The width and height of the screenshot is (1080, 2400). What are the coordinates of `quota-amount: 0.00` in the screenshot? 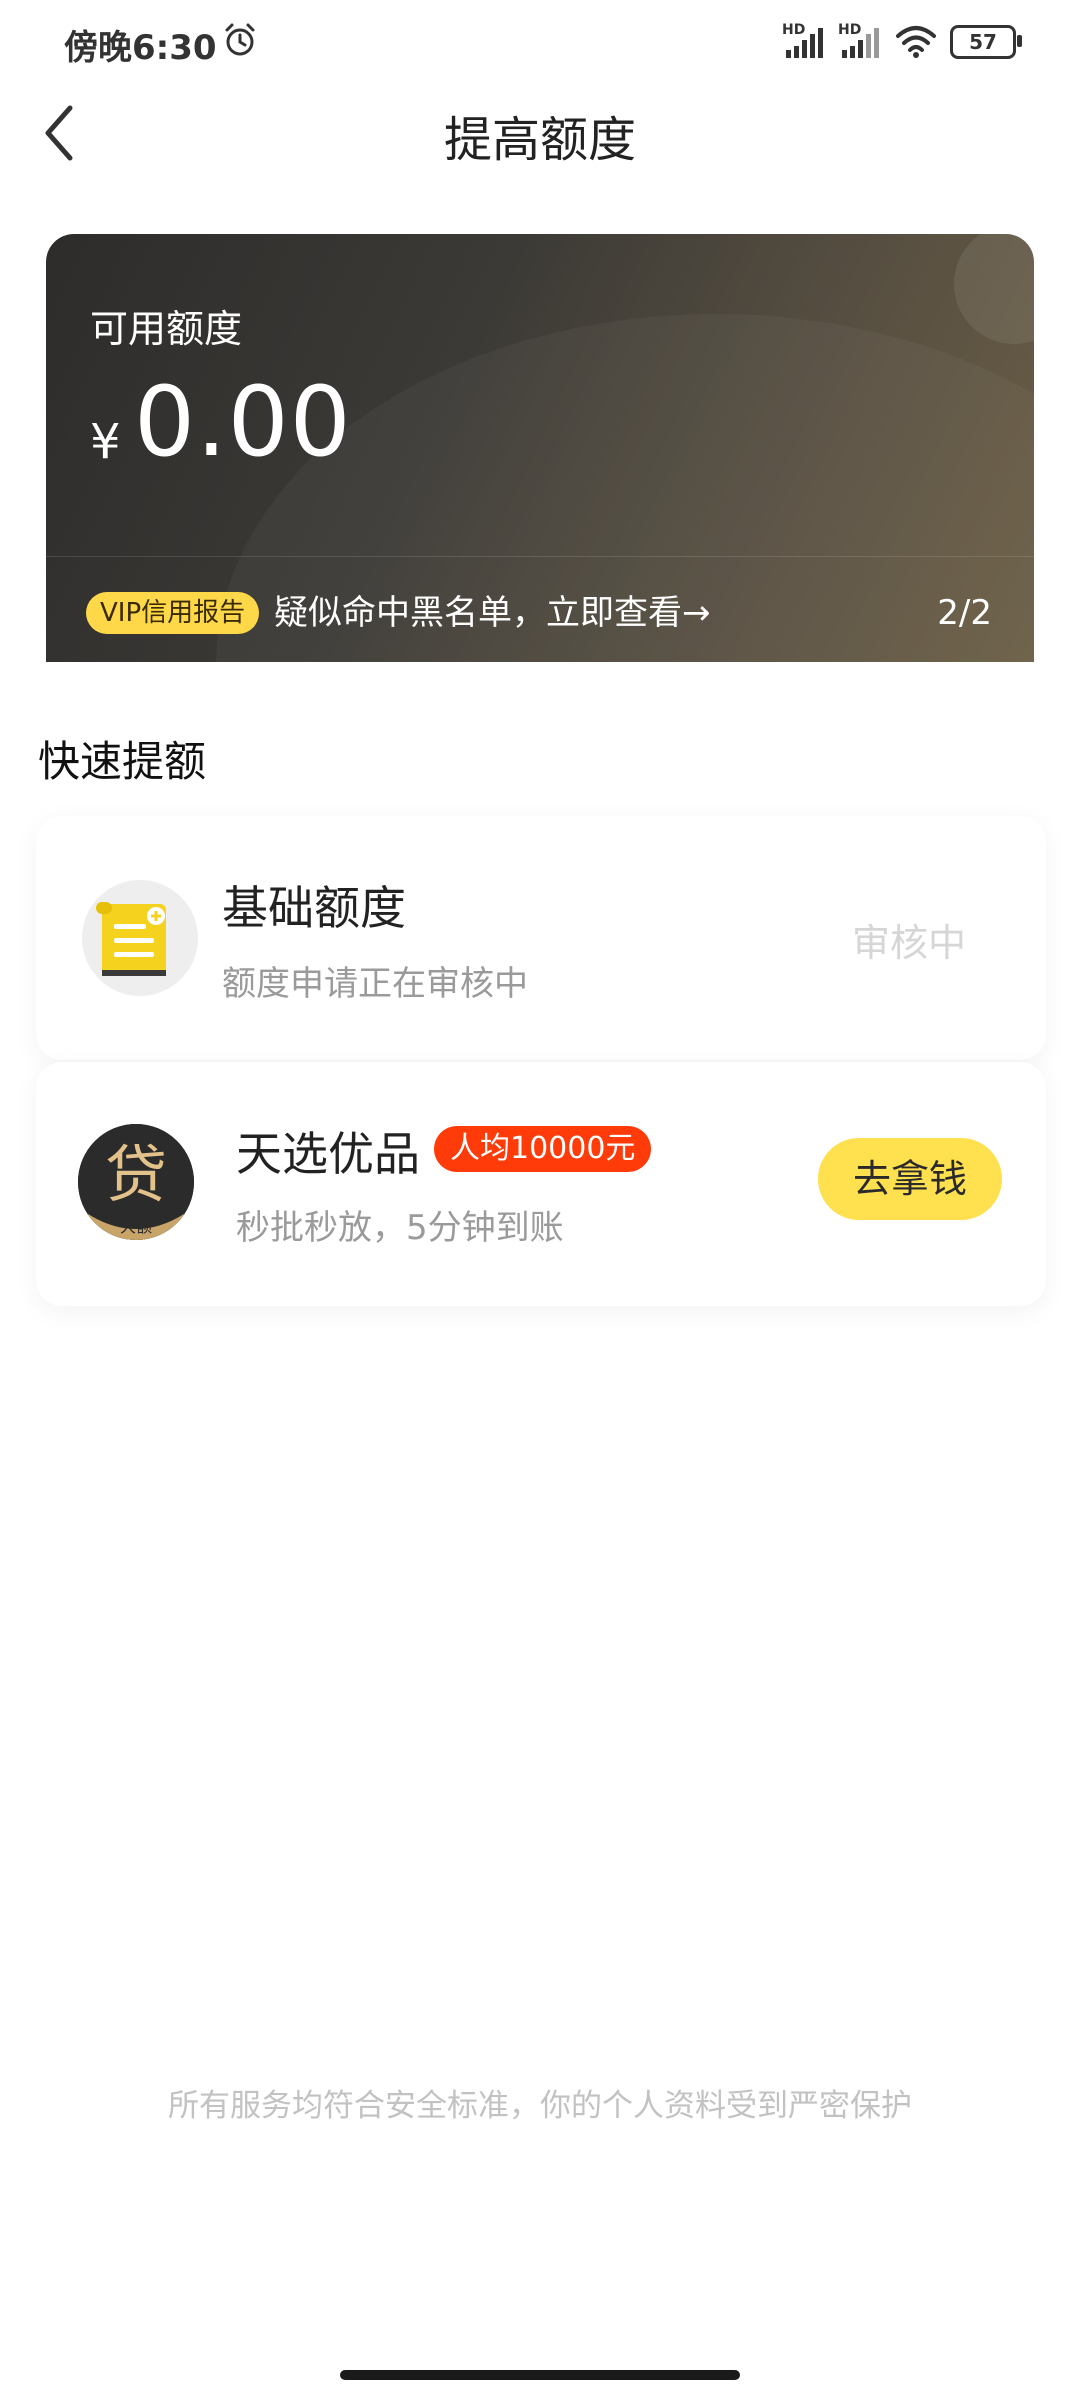 It's located at (243, 422).